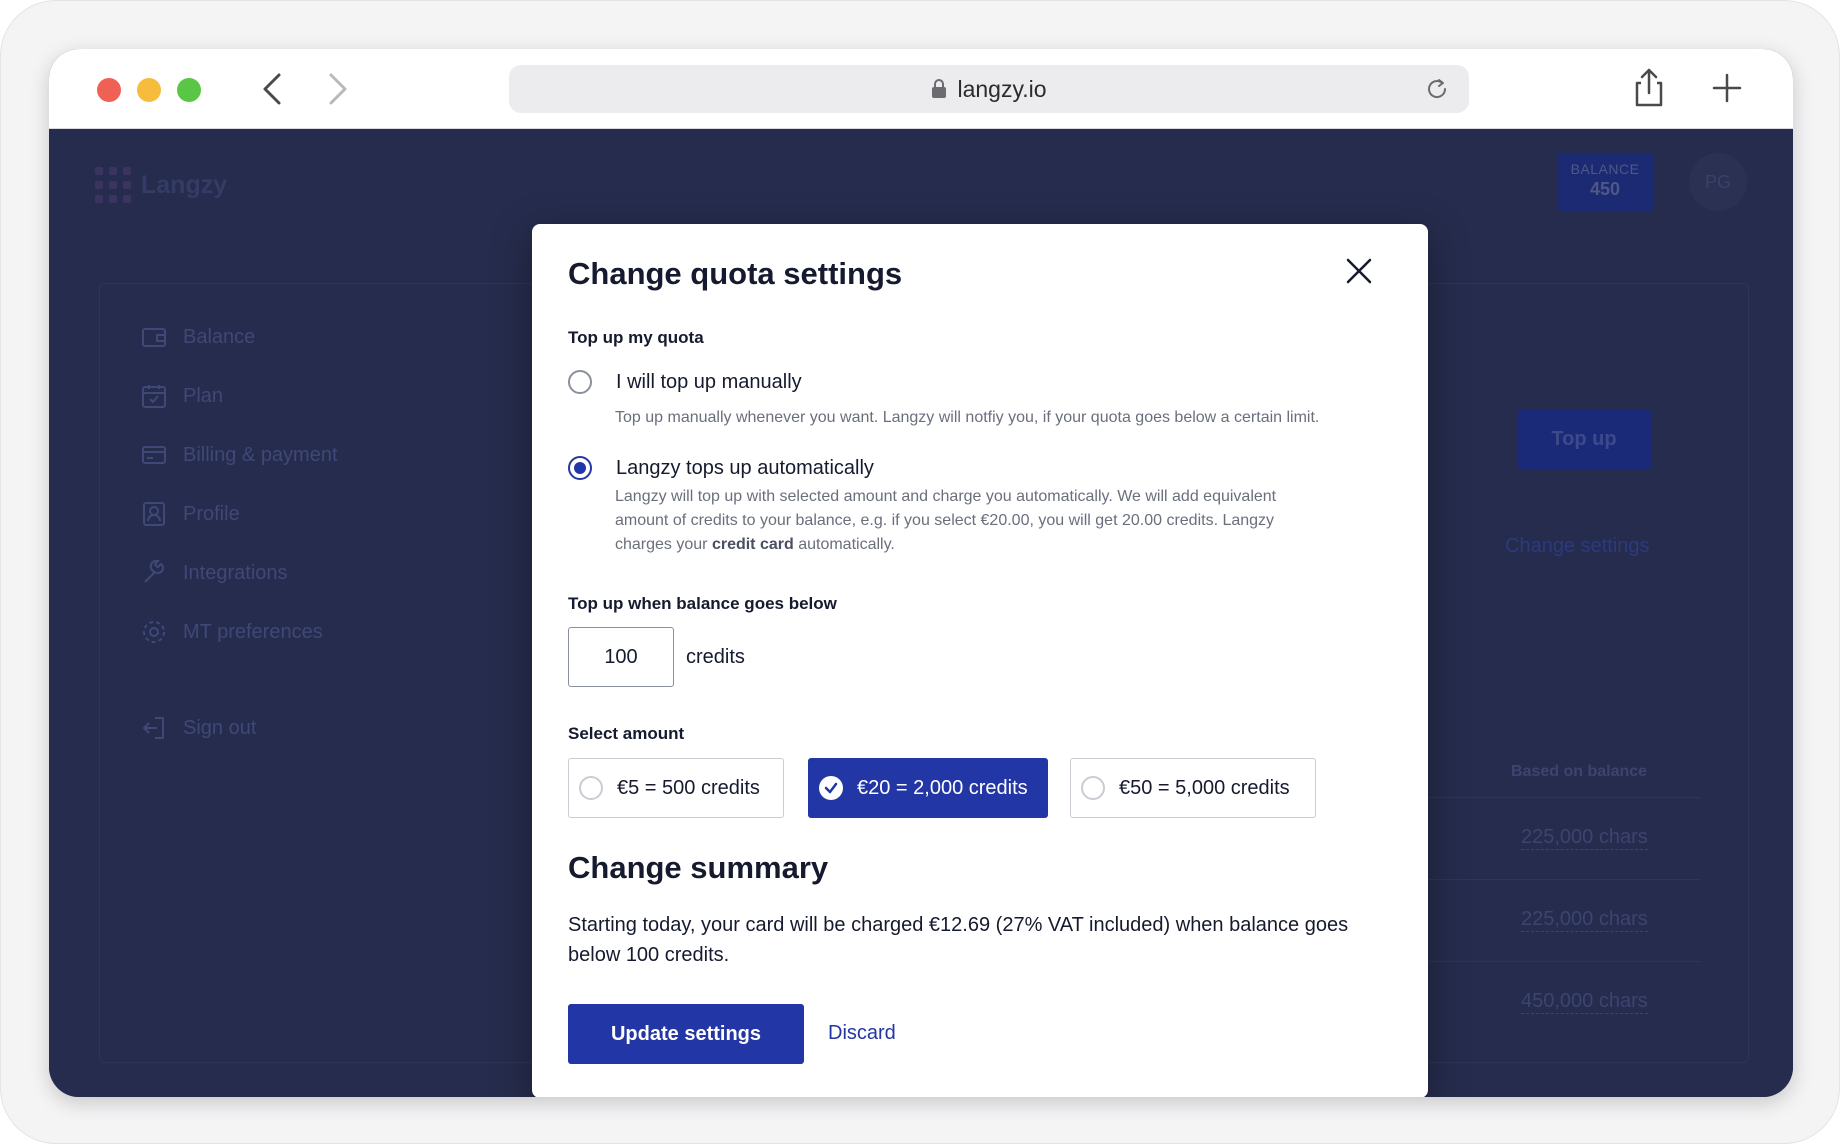 This screenshot has height=1144, width=1840. Describe the element at coordinates (621, 657) in the screenshot. I see `threshold-input` at that location.